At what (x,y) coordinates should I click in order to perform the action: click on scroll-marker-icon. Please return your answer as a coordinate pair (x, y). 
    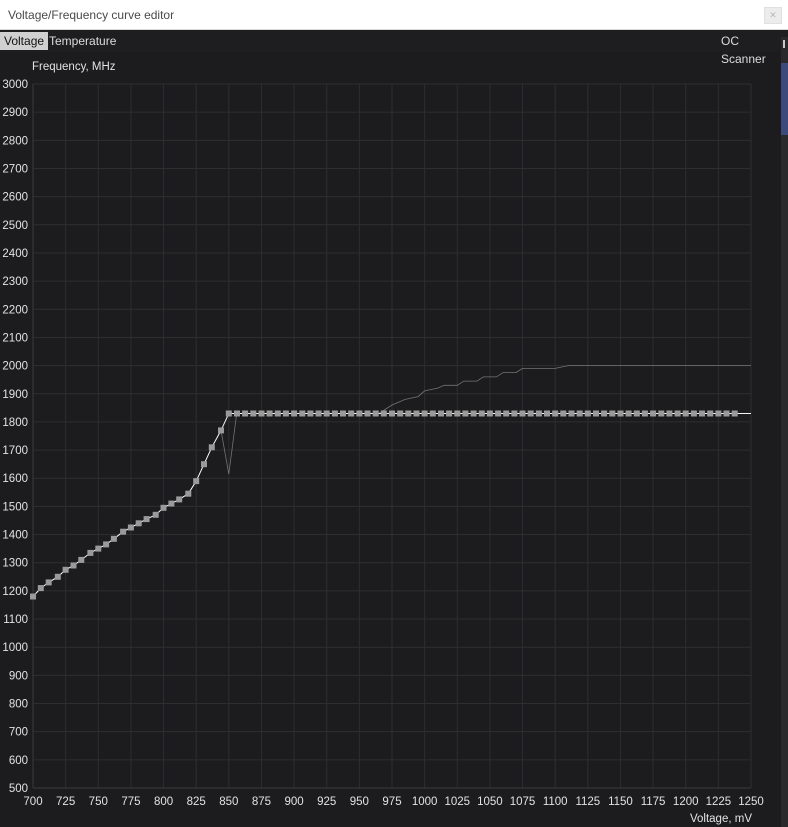
    Looking at the image, I should click on (784, 44).